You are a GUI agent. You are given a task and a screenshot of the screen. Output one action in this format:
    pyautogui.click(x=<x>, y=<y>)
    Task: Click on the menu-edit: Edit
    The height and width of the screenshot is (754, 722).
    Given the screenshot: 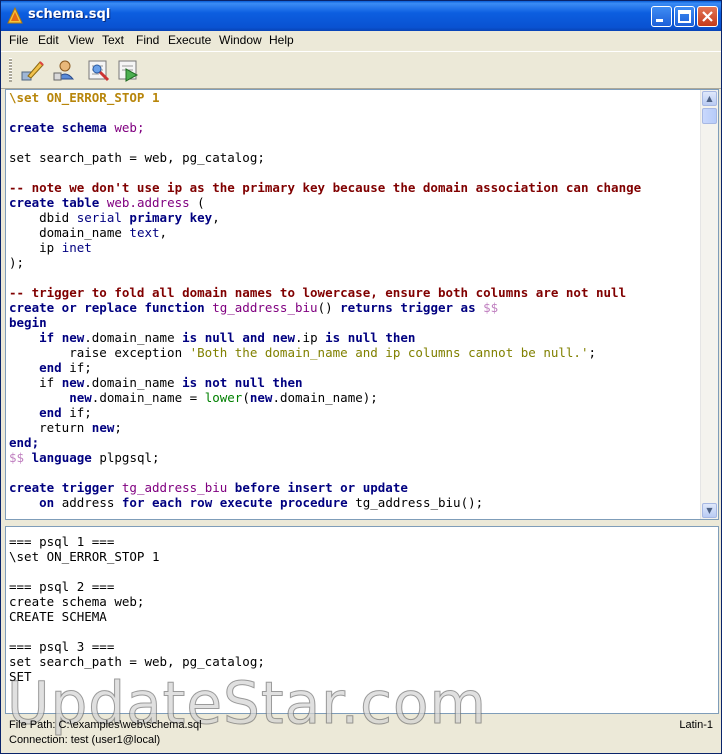 What is the action you would take?
    pyautogui.click(x=48, y=40)
    